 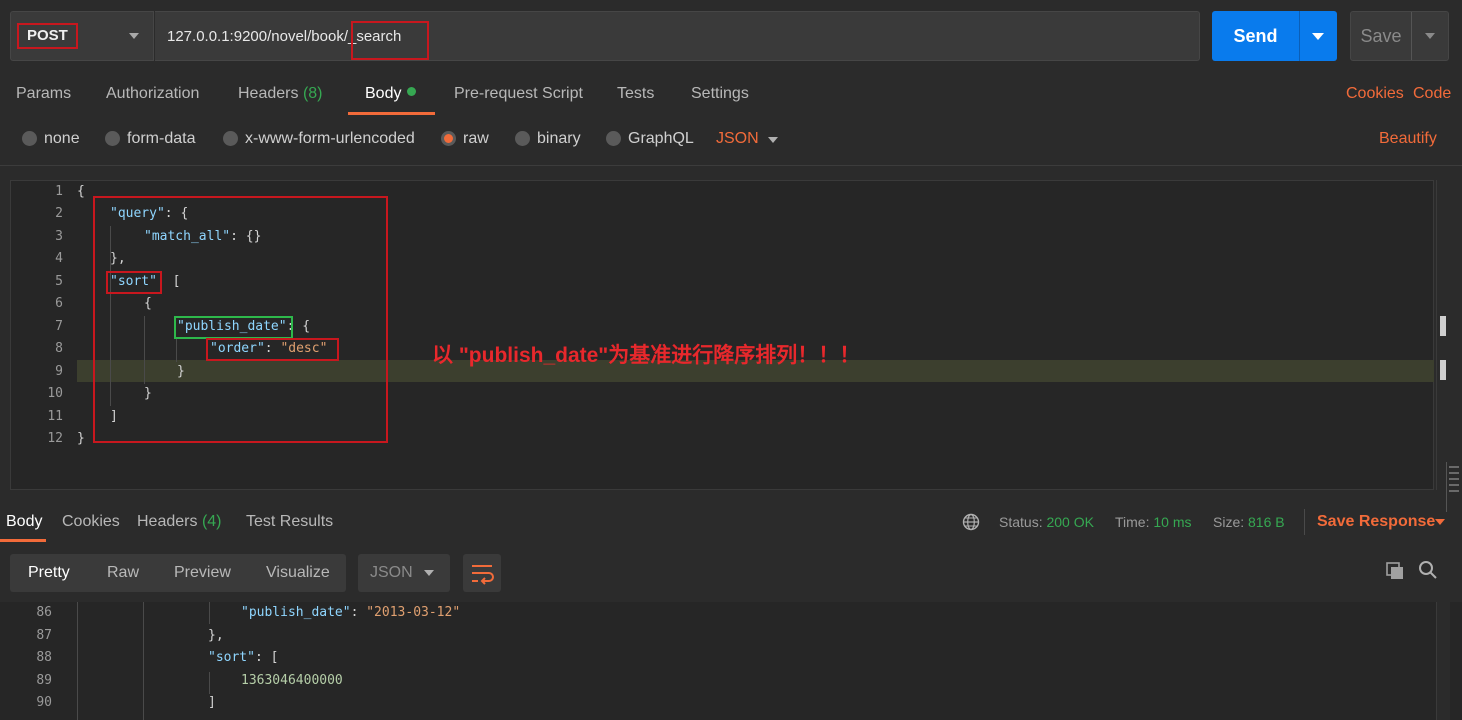 What do you see at coordinates (59, 213) in the screenshot?
I see `line-number: 2` at bounding box center [59, 213].